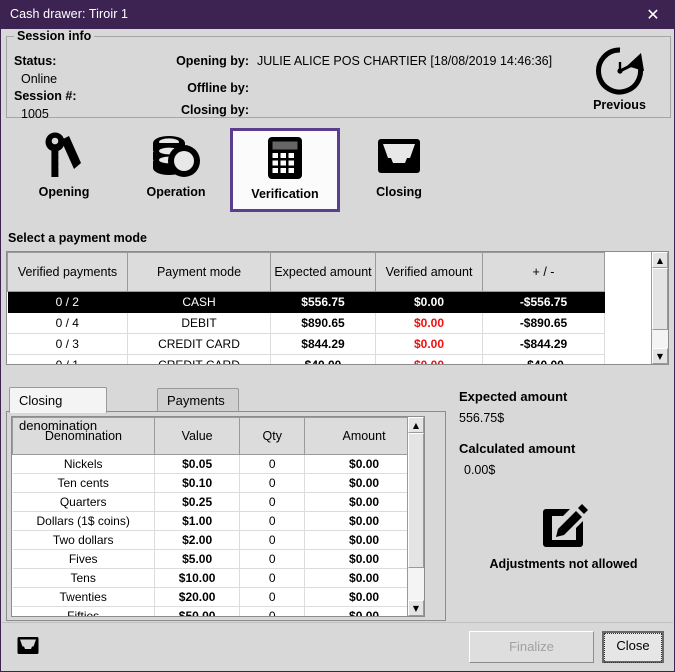 Image resolution: width=675 pixels, height=672 pixels. Describe the element at coordinates (218, 521) in the screenshot. I see `table-row: Dollars (1$ coins) $1.00 0 $0.00` at that location.